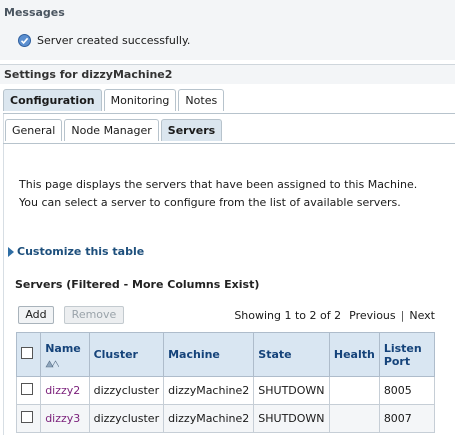 The height and width of the screenshot is (435, 455). I want to click on previous-link: Previous, so click(372, 315).